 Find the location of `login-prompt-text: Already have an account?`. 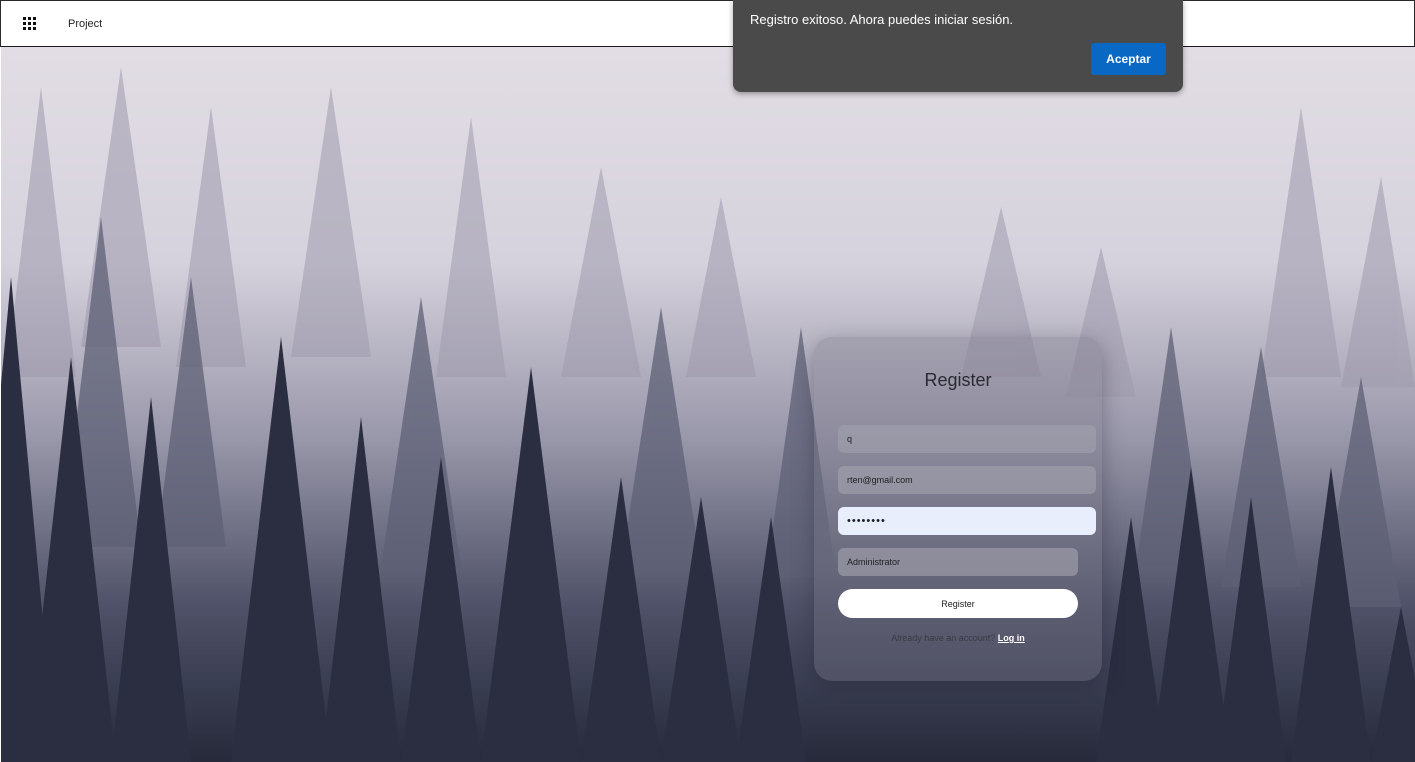

login-prompt-text: Already have an account? is located at coordinates (943, 638).